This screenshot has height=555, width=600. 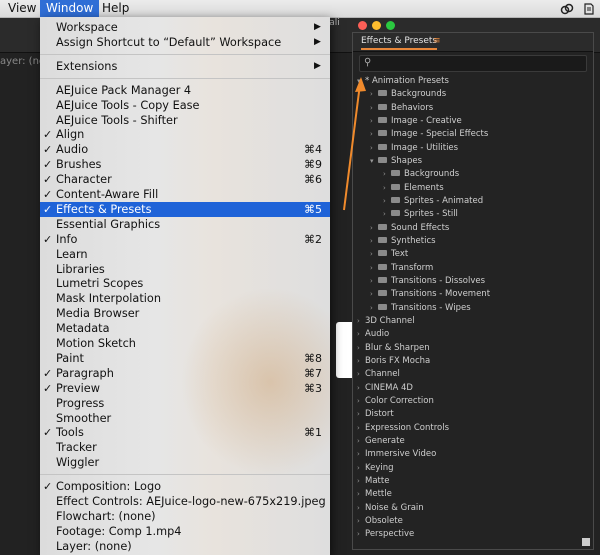 I want to click on menu-item: AEJuice Pack Manager 4, so click(x=185, y=90).